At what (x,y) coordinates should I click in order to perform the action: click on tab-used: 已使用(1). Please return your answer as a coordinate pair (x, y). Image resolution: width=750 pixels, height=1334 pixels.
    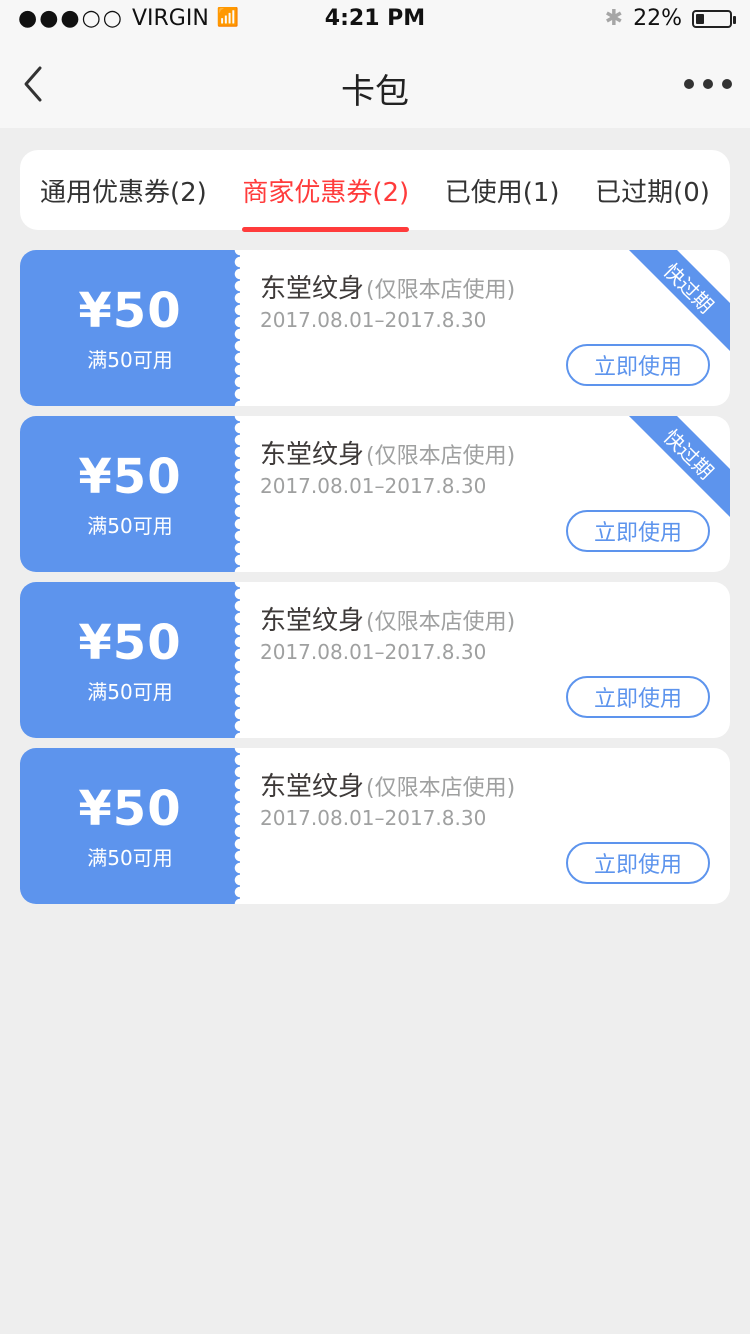
    Looking at the image, I should click on (502, 190).